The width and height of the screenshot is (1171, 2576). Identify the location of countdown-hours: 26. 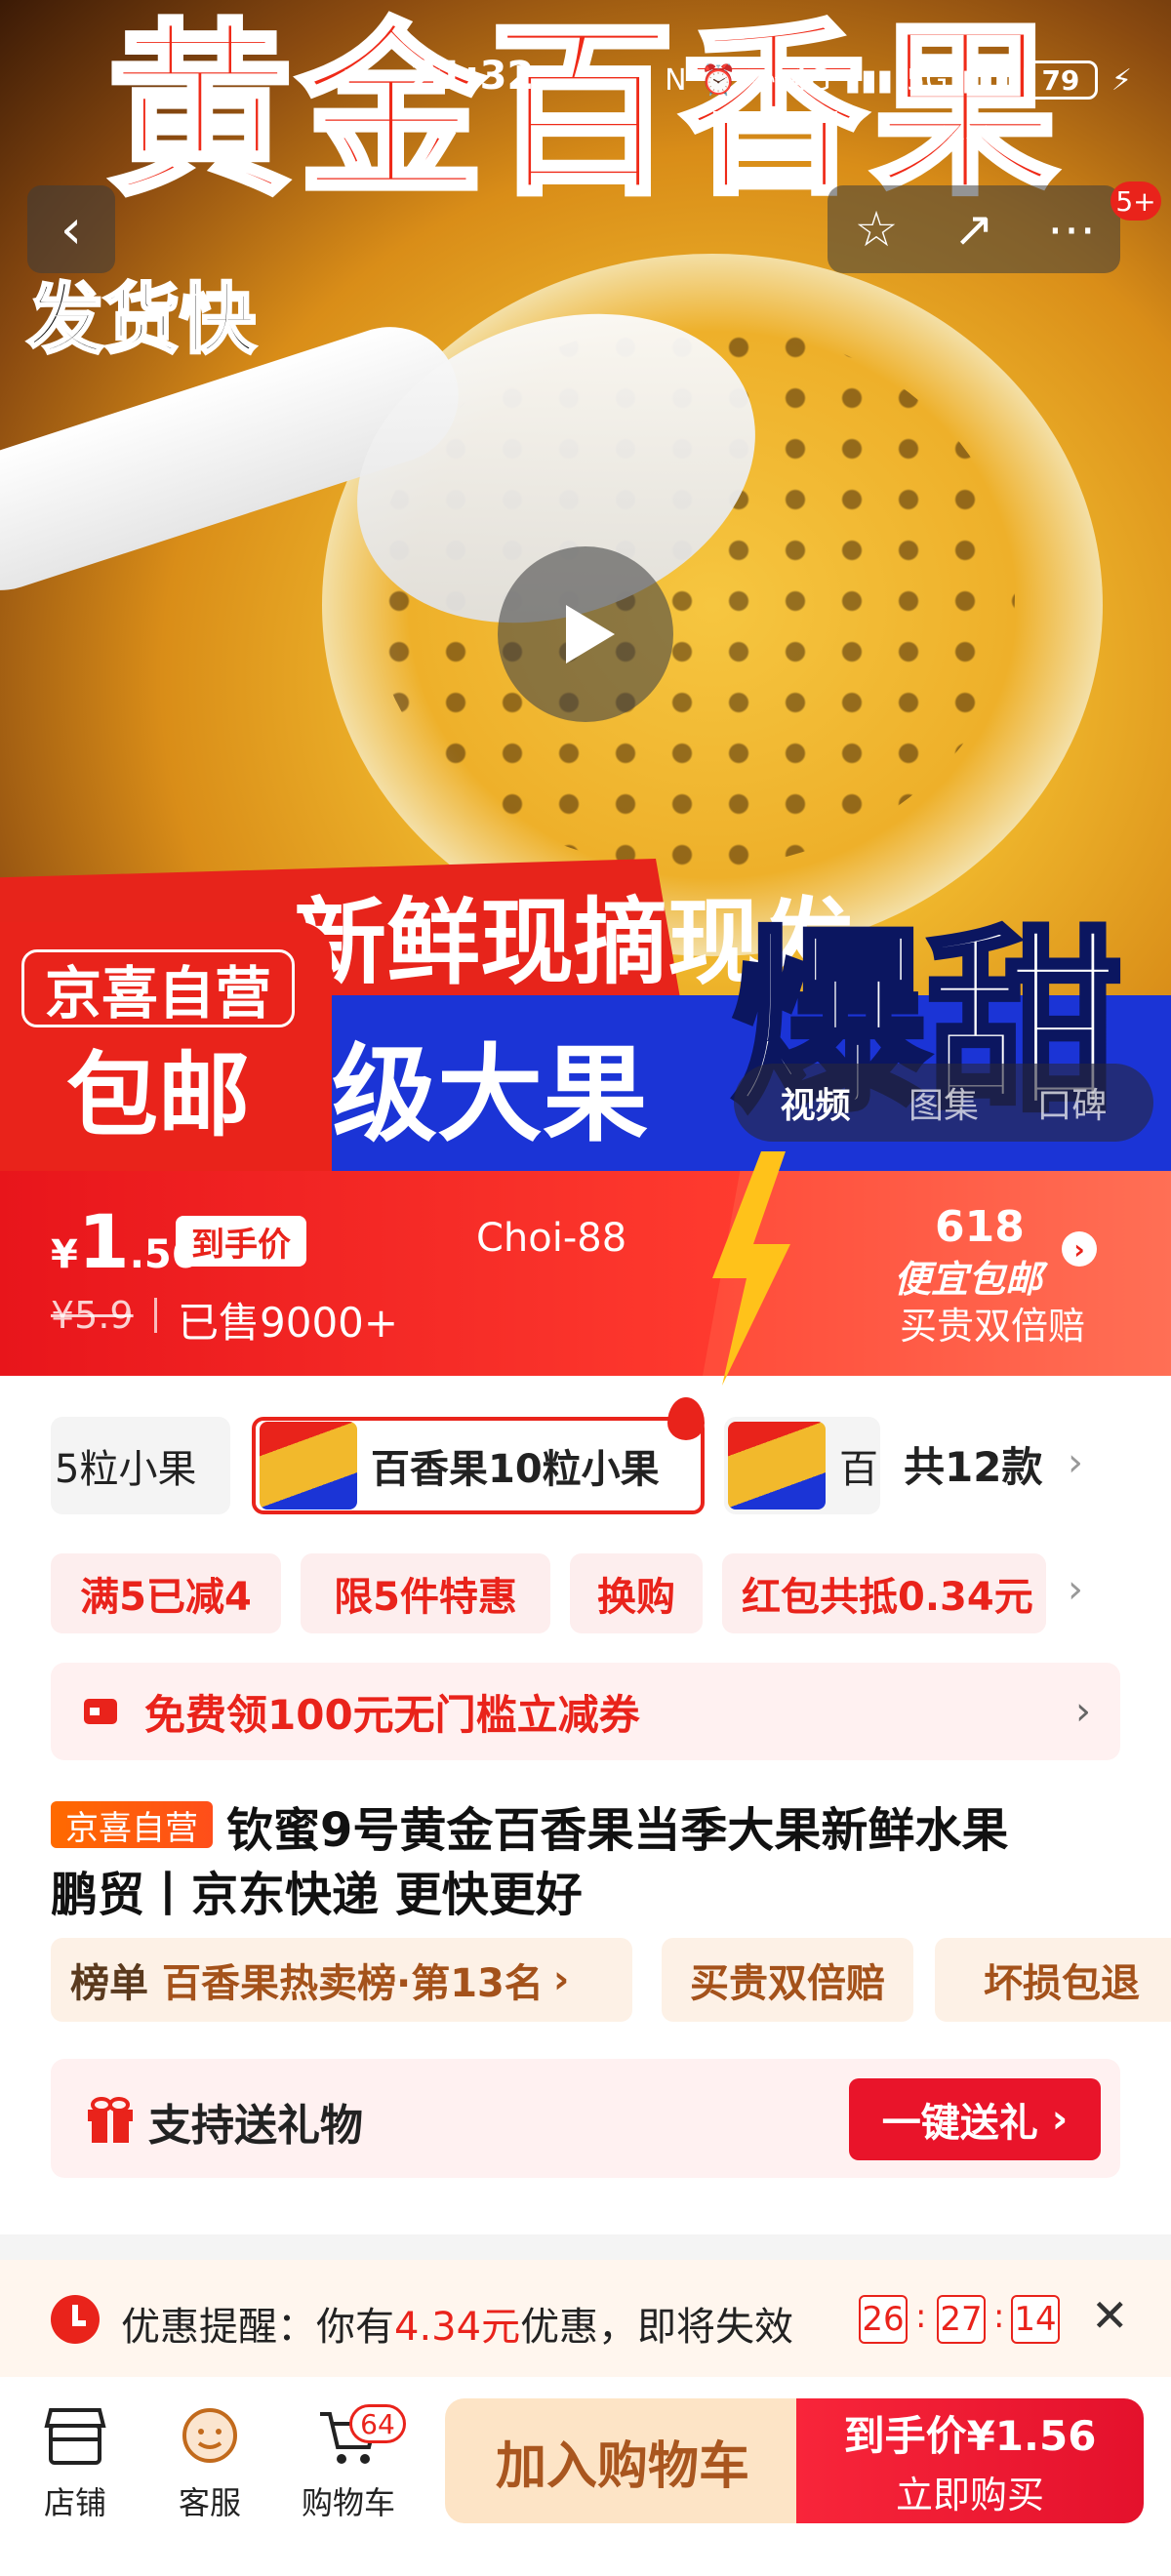
(883, 2319).